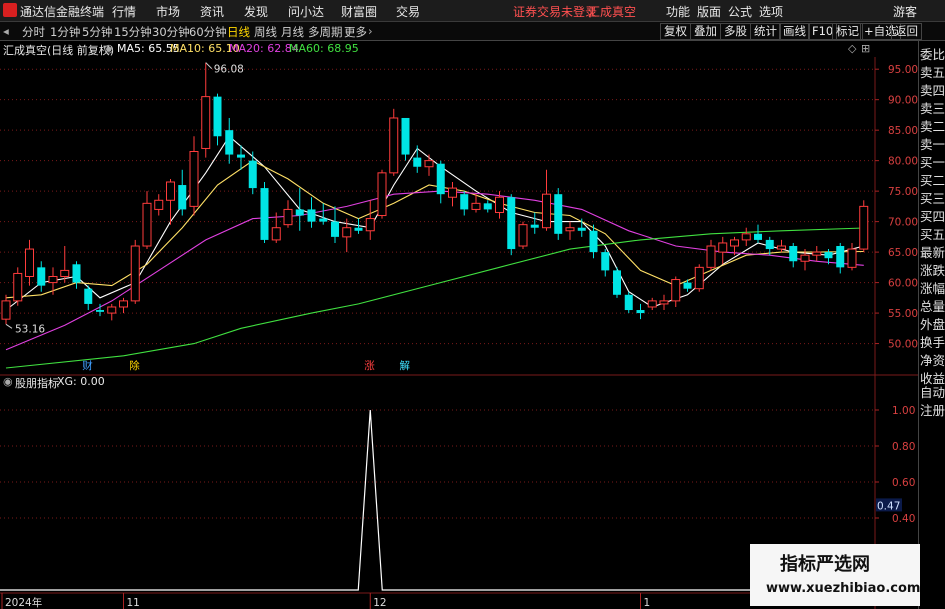 The height and width of the screenshot is (609, 945). Describe the element at coordinates (87, 365) in the screenshot. I see `event-marker: 财` at that location.